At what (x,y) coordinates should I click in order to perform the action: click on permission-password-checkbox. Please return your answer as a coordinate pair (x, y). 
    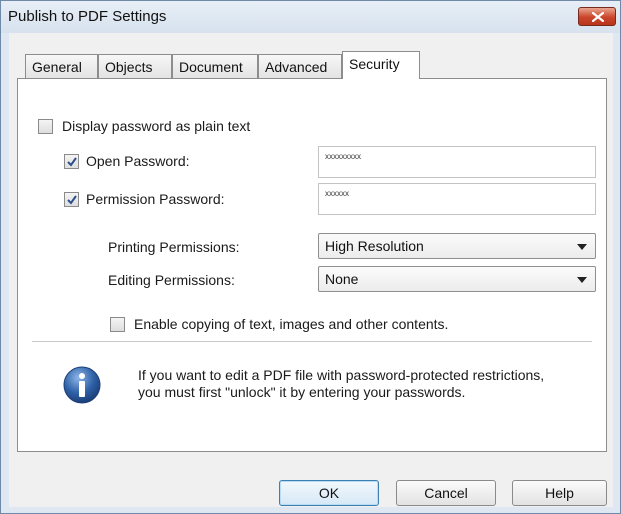
    Looking at the image, I should click on (71, 199).